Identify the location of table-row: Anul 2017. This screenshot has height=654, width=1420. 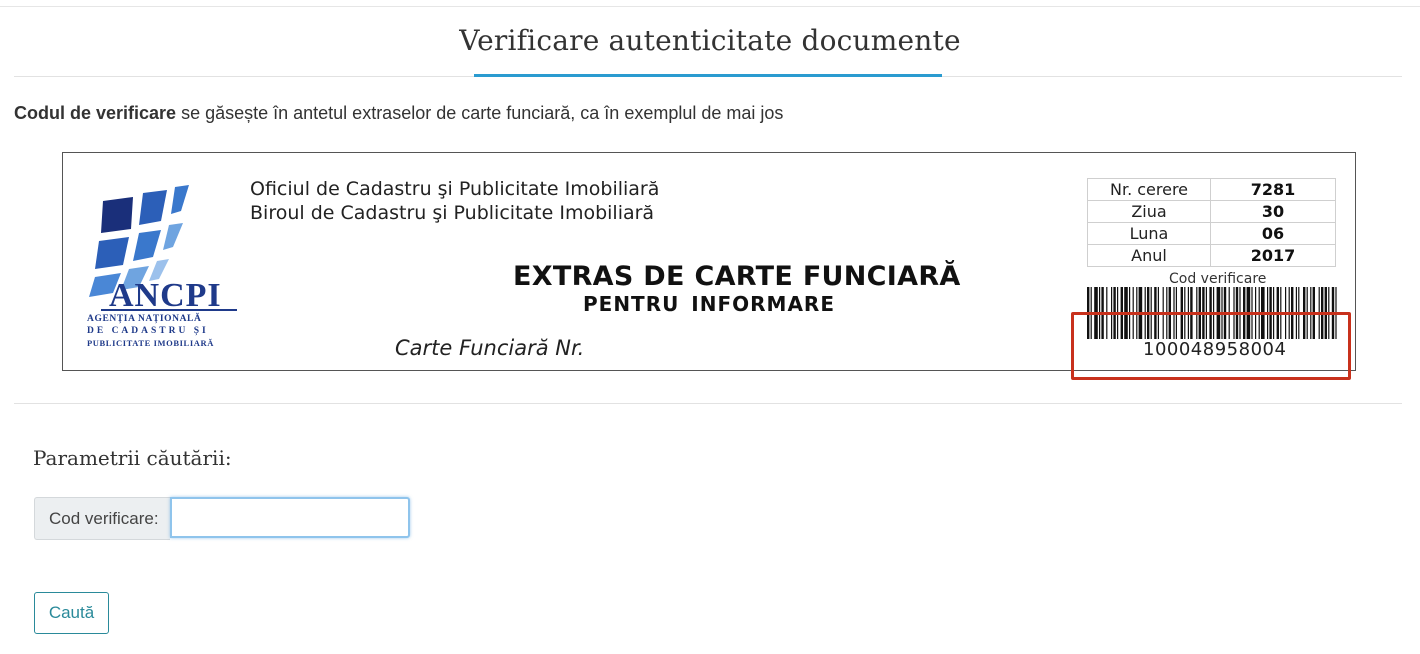
(1211, 255).